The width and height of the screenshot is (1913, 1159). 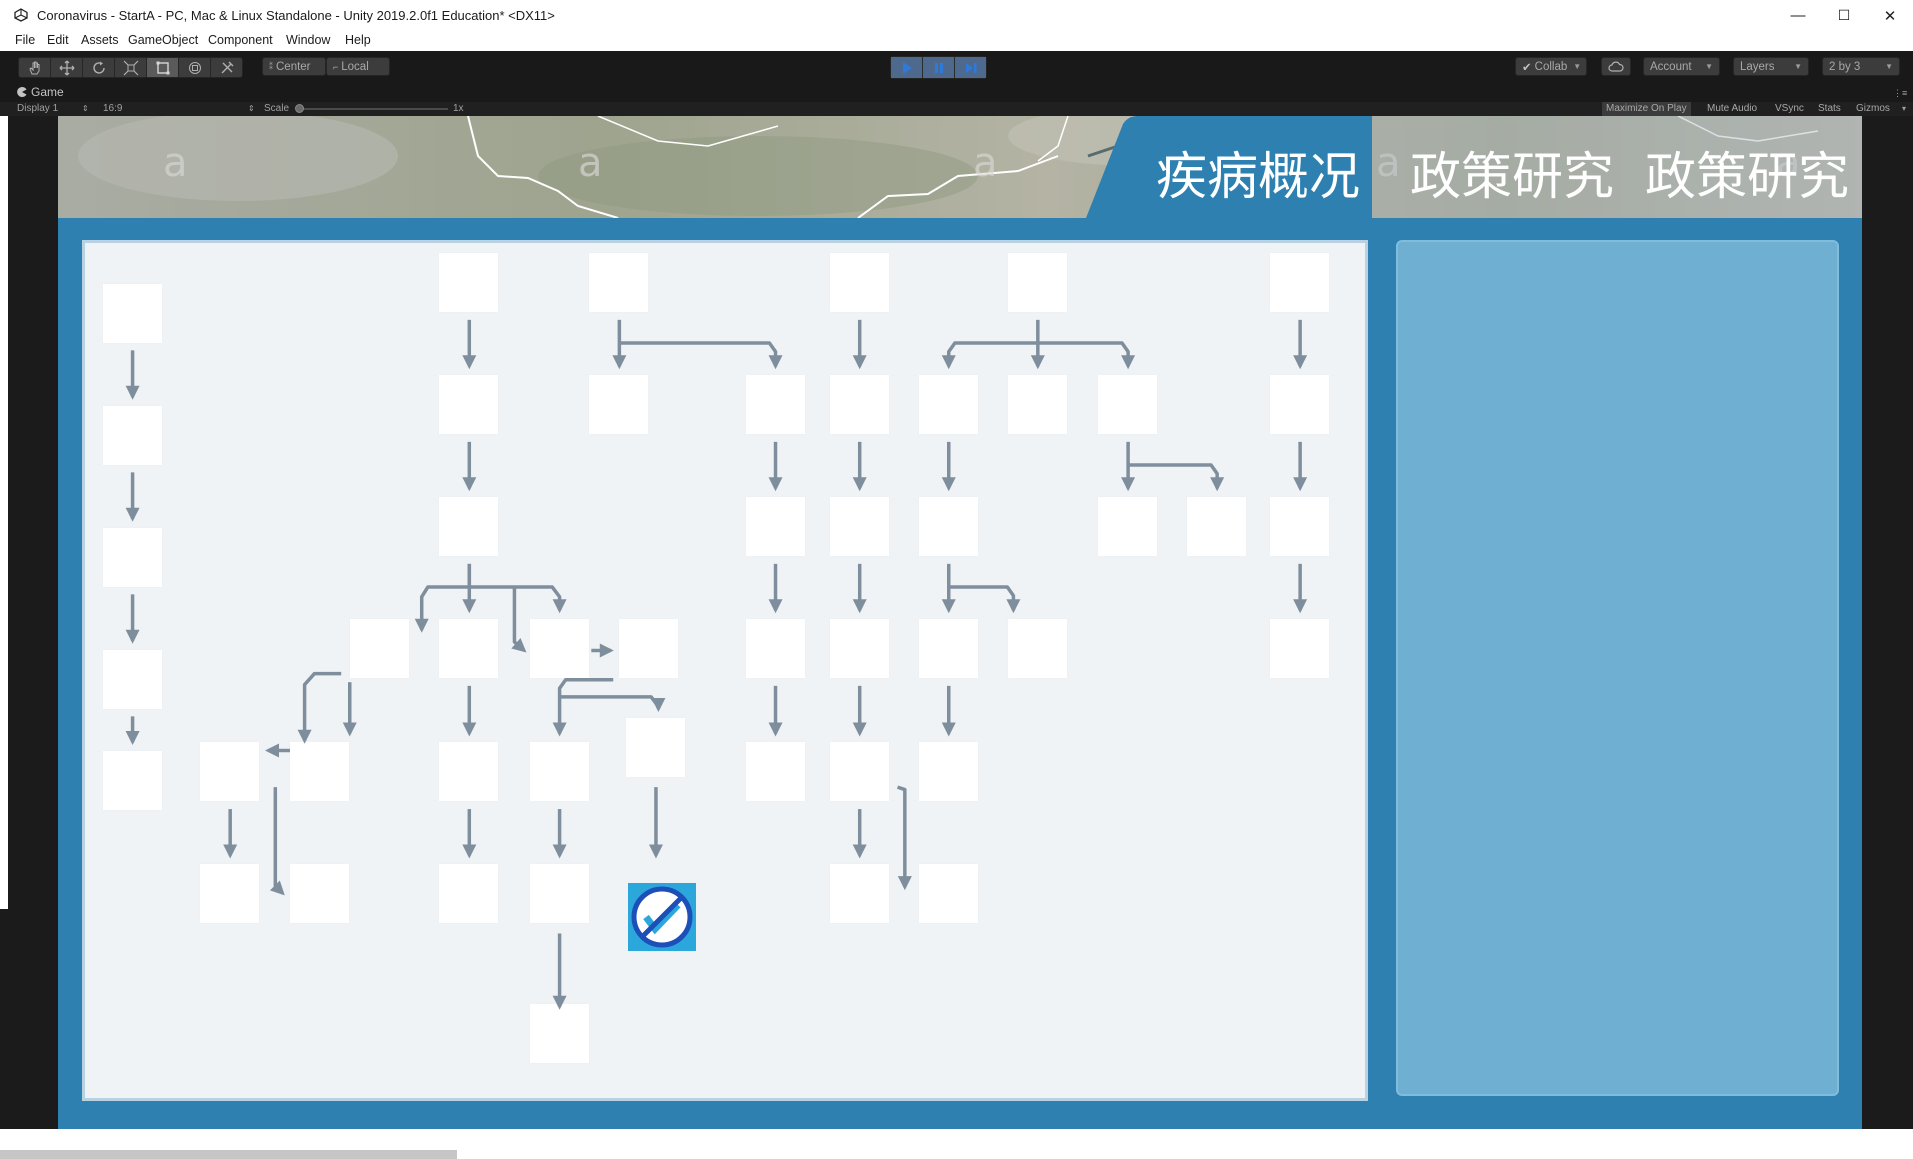 What do you see at coordinates (336, 66) in the screenshot?
I see `local-icon: ⌐` at bounding box center [336, 66].